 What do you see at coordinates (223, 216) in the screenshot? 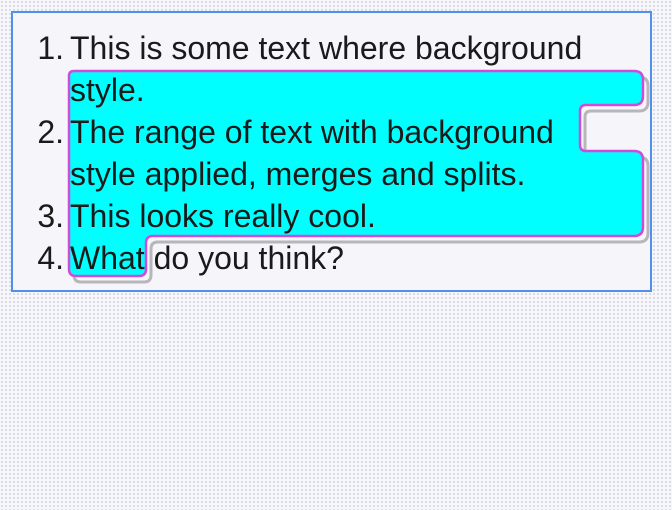
I see `list-item-text-highlighted: This looks really cool.` at bounding box center [223, 216].